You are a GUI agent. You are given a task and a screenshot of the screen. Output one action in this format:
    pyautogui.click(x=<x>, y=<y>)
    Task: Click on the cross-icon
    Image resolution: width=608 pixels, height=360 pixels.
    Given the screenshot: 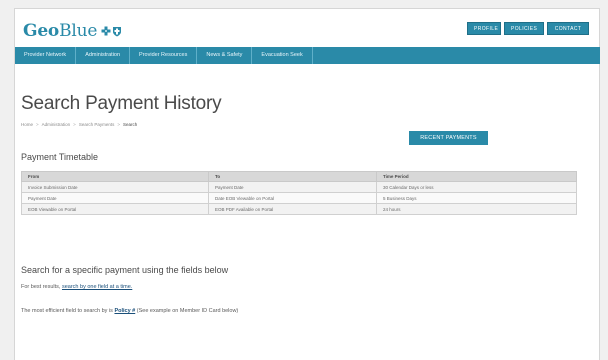 What is the action you would take?
    pyautogui.click(x=106, y=31)
    